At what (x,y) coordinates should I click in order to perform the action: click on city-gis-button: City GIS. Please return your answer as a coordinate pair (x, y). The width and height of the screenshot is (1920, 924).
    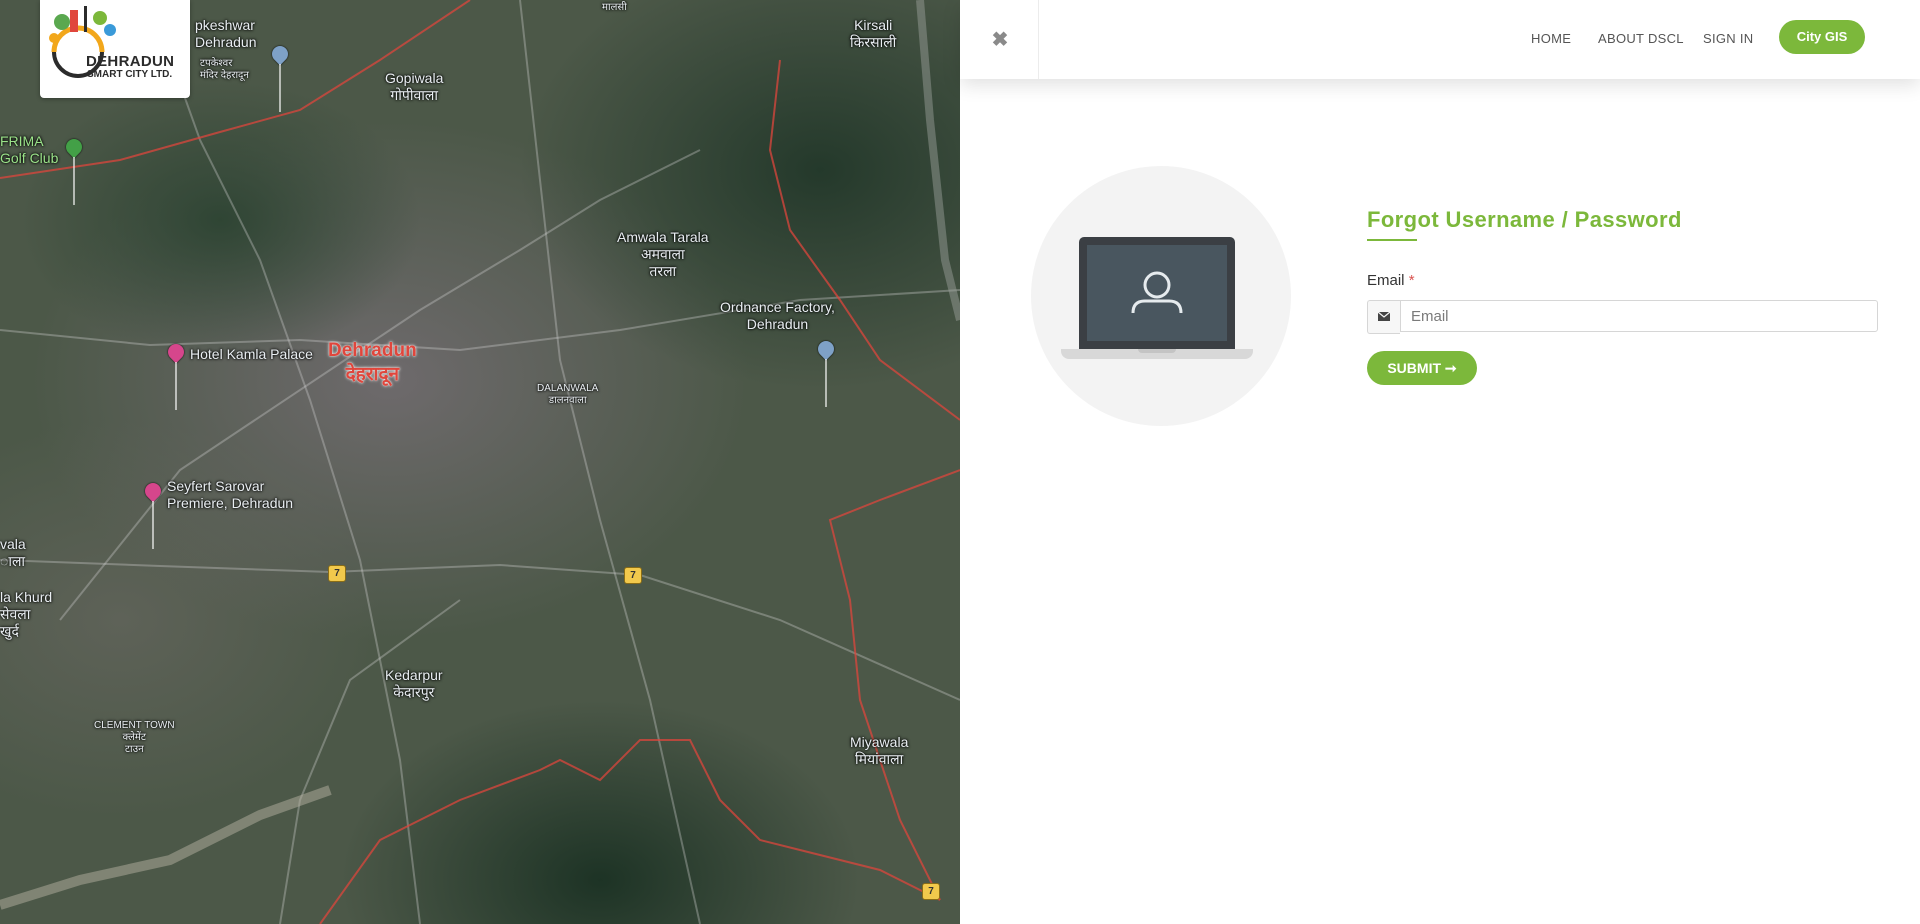
    Looking at the image, I should click on (1822, 37).